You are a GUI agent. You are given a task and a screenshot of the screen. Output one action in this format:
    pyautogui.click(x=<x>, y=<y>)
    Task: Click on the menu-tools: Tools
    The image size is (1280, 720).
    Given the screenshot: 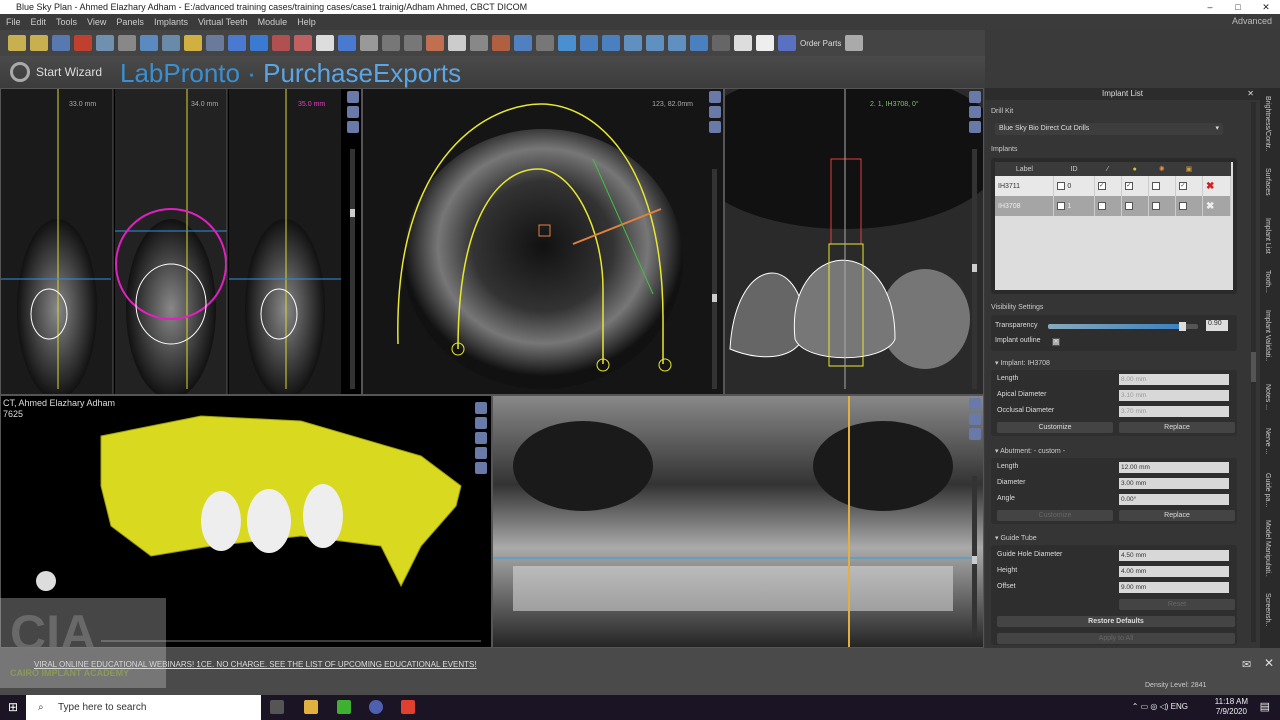 What is the action you would take?
    pyautogui.click(x=66, y=22)
    